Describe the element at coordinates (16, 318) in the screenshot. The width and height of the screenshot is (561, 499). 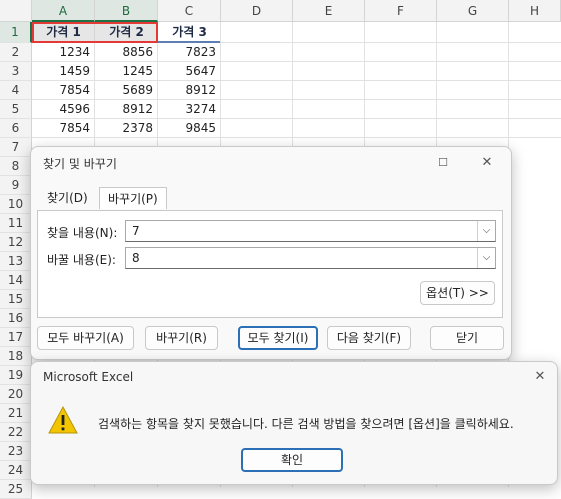
I see `row-header-16: 16` at that location.